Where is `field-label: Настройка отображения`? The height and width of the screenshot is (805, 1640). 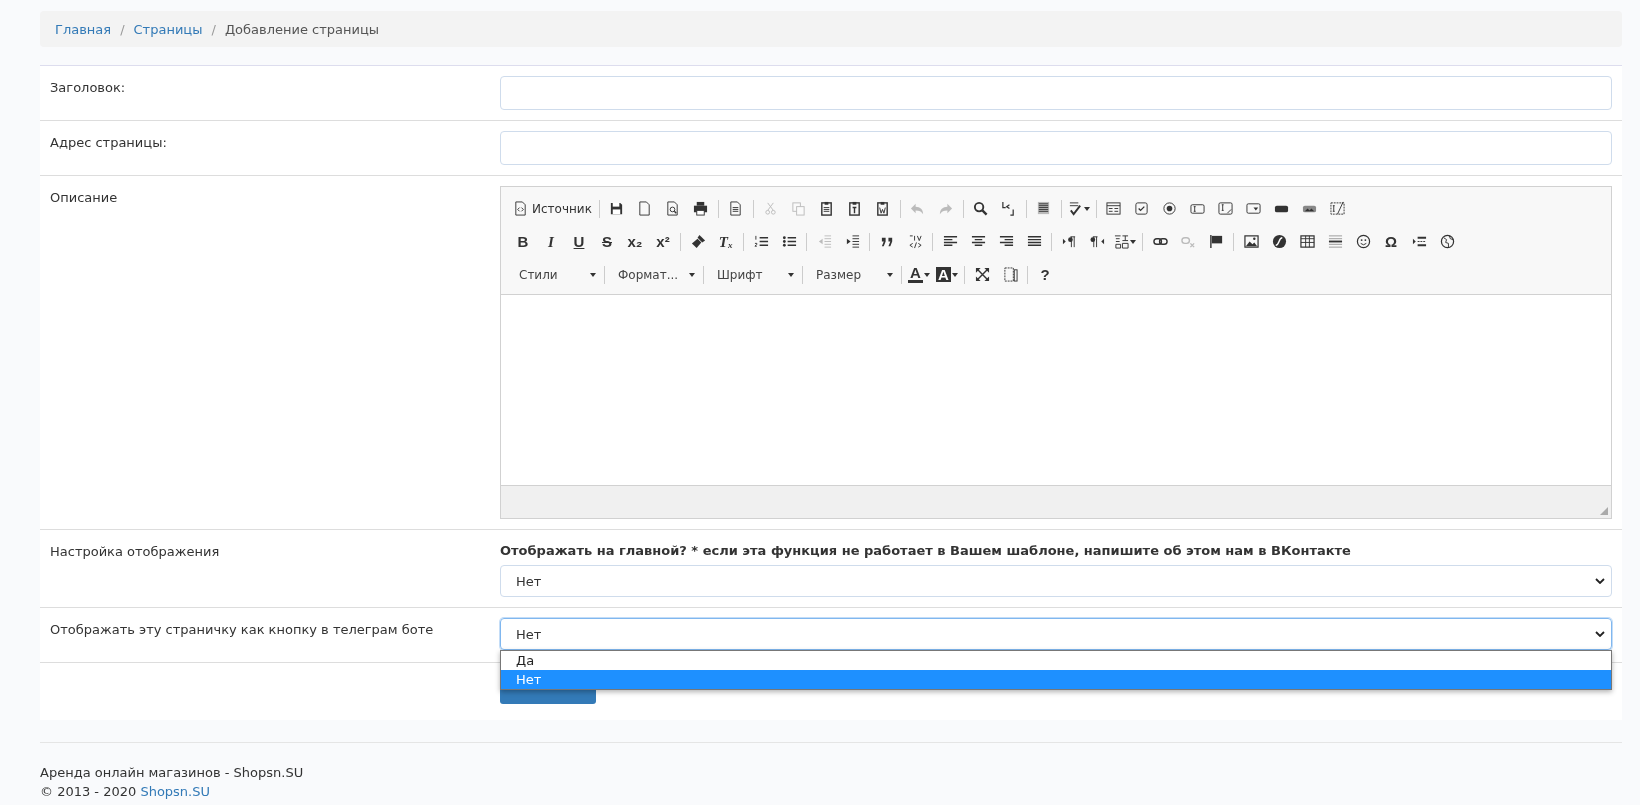
field-label: Настройка отображения is located at coordinates (135, 552).